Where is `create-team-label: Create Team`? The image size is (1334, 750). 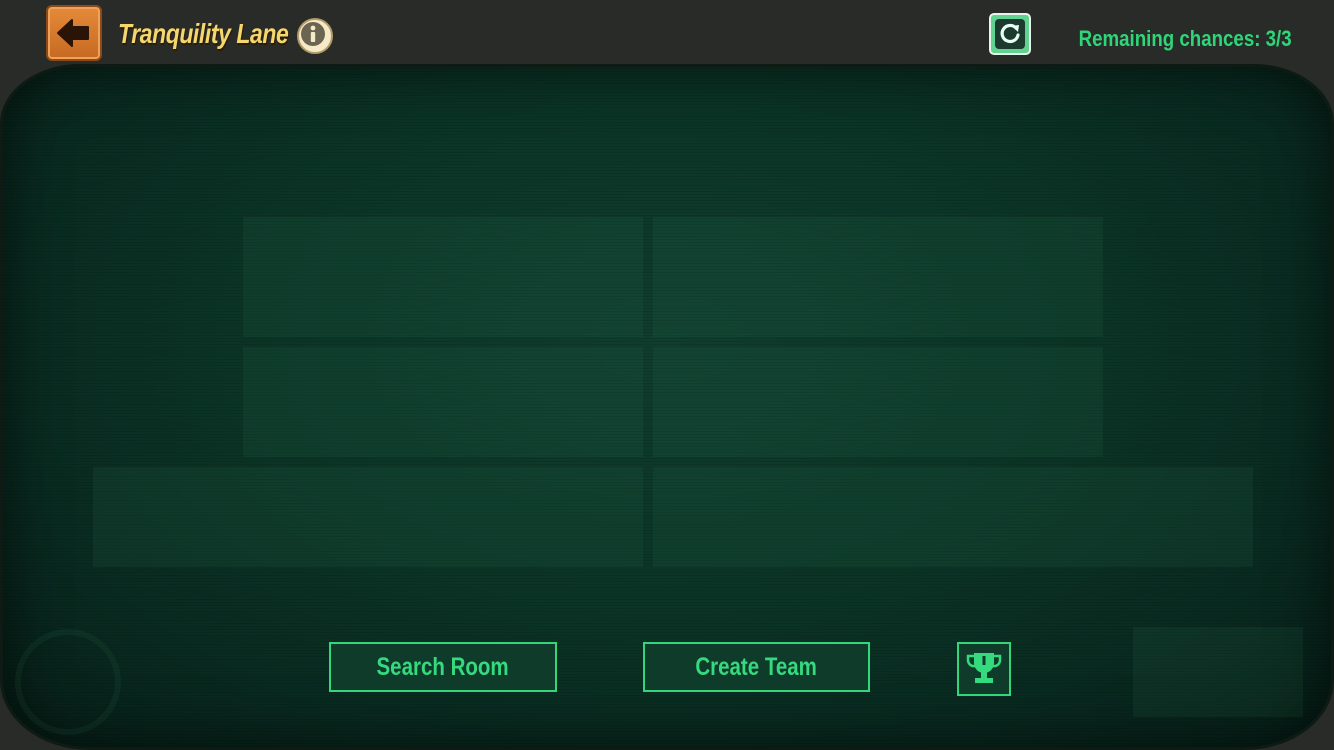
create-team-label: Create Team is located at coordinates (756, 666).